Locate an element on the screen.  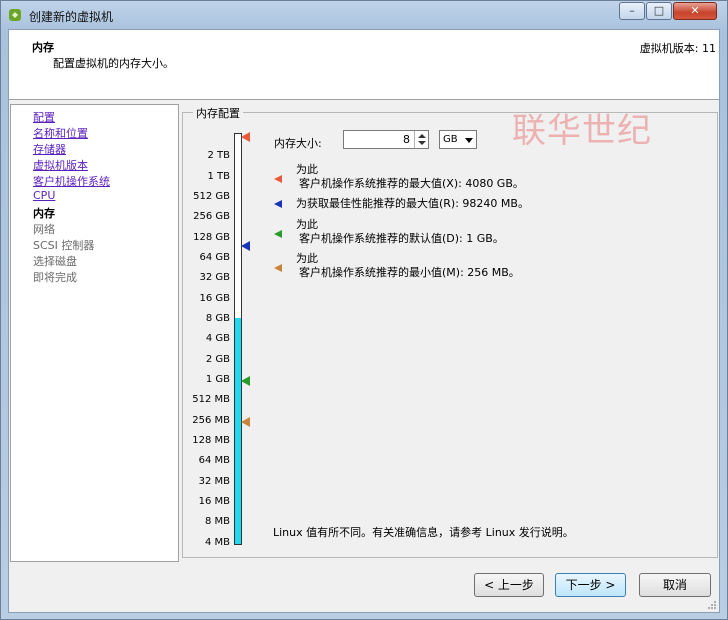
legend-orange-marker-icon is located at coordinates (278, 268).